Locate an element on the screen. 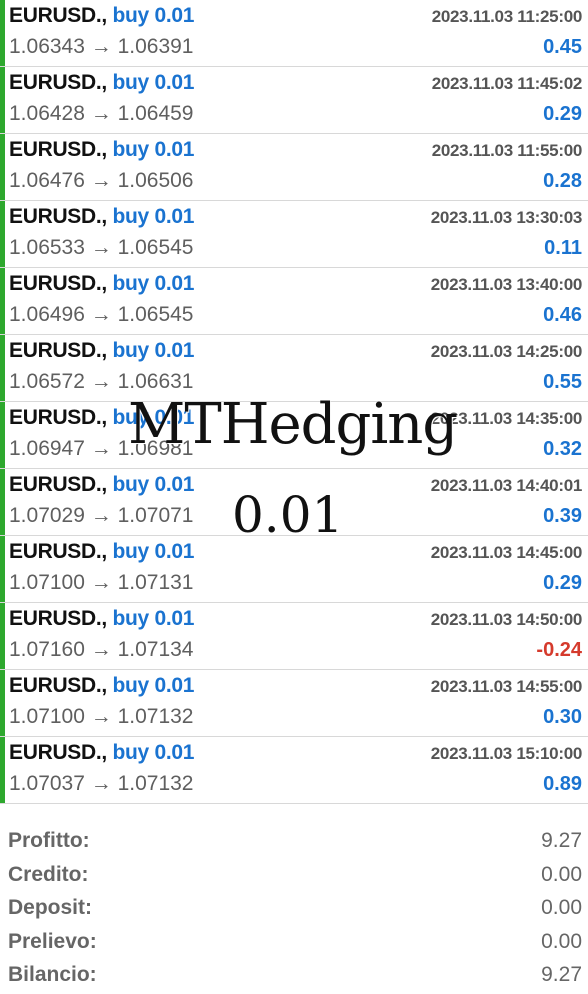 The image size is (588, 994). trade-prices: 1.07160 → 1.07134 is located at coordinates (101, 649).